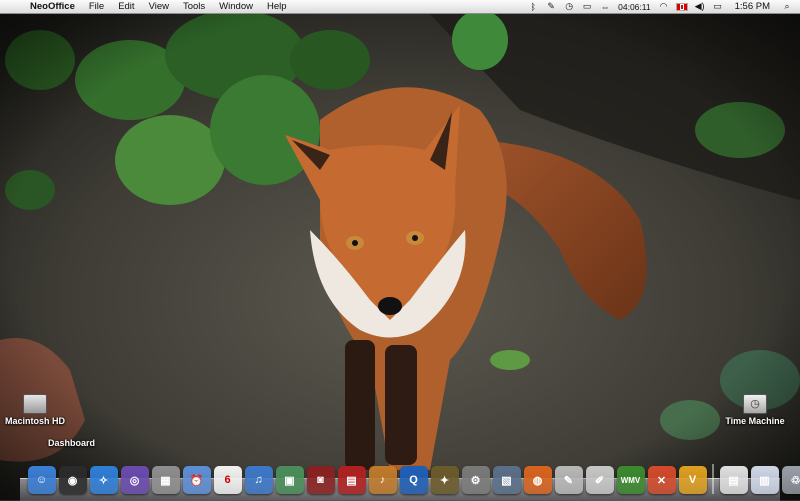 Image resolution: width=800 pixels, height=501 pixels. I want to click on dashboard-tooltip: Dashboard, so click(71, 443).